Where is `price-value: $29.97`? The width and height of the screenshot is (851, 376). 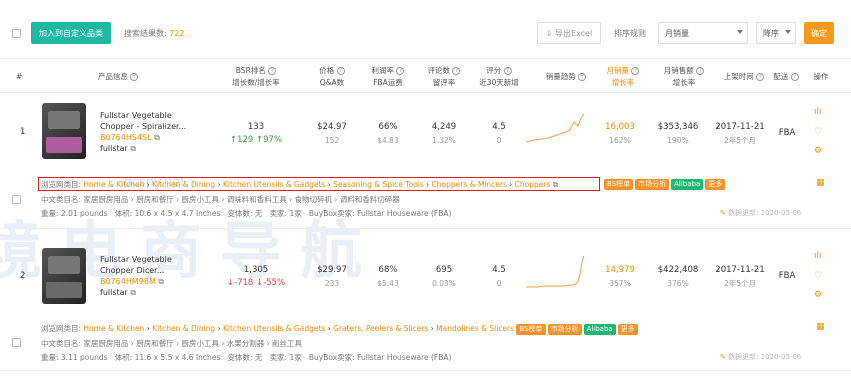
price-value: $29.97 is located at coordinates (332, 270).